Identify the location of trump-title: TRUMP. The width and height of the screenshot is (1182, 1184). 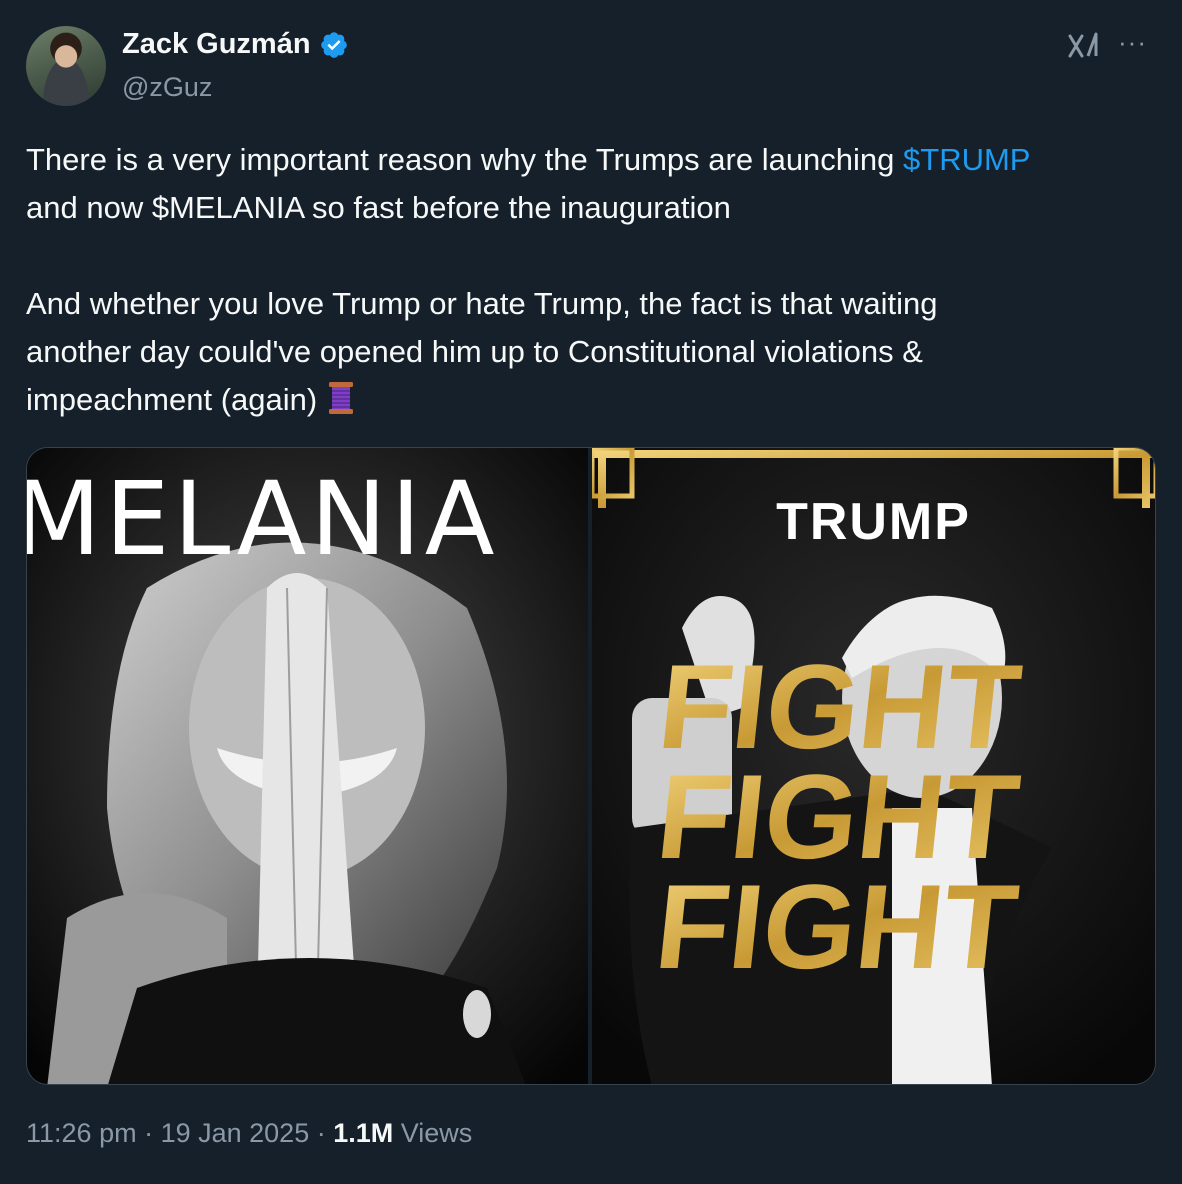
(873, 522).